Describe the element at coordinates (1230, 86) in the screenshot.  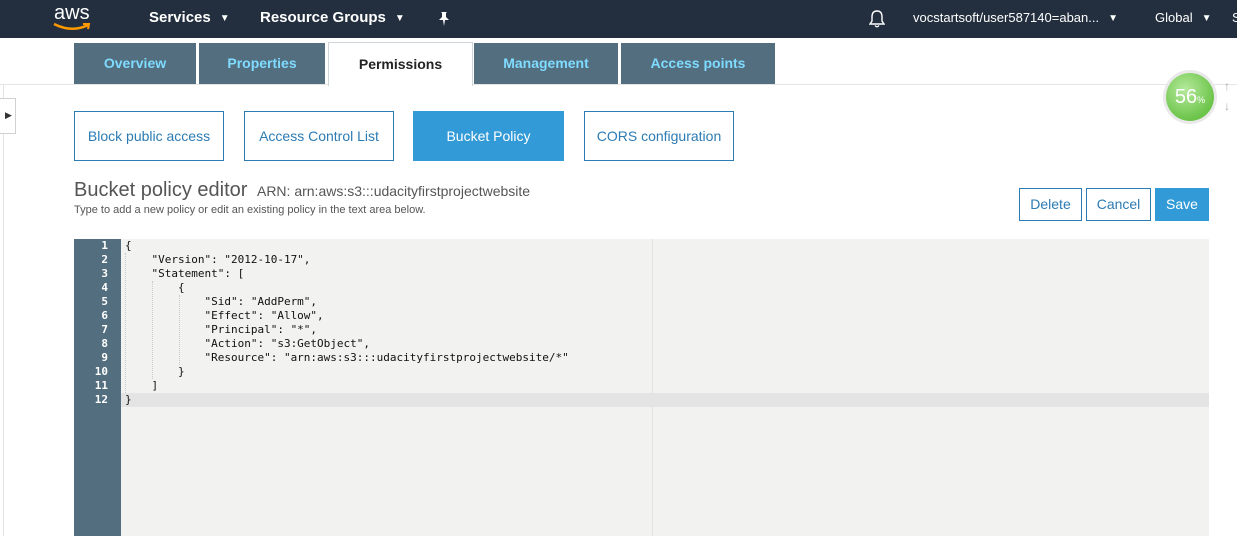
I see `arrow-up-icon: ↑` at that location.